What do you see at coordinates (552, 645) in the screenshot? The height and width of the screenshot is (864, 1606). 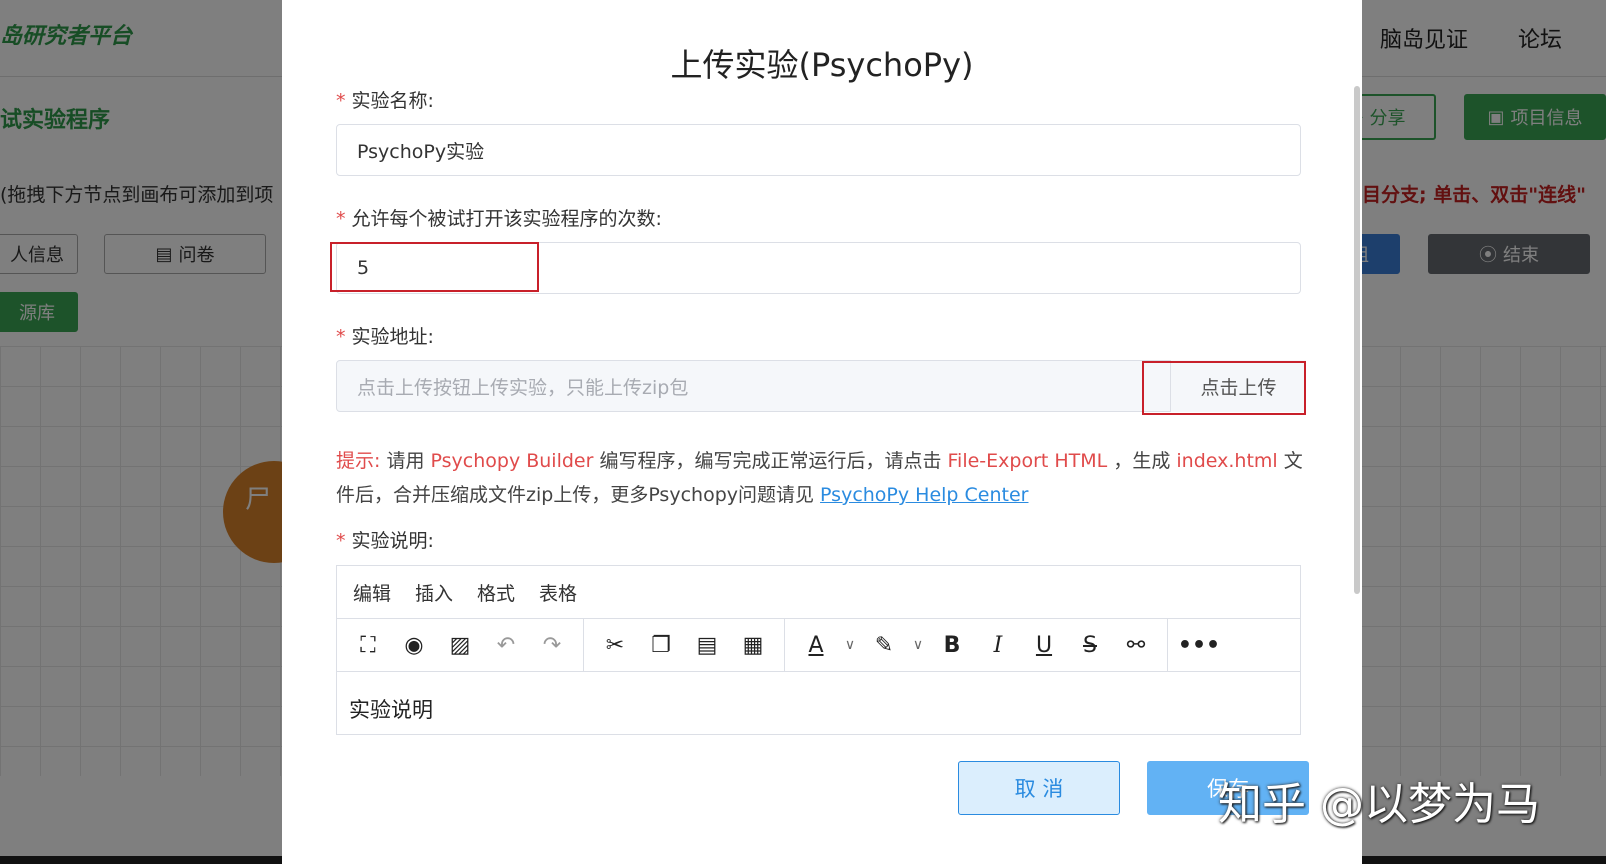 I see `redo-icon: ↷` at bounding box center [552, 645].